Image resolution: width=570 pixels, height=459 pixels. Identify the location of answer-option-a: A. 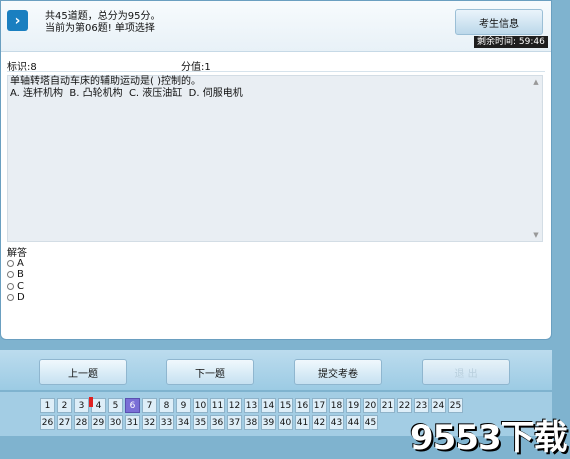
(15, 263).